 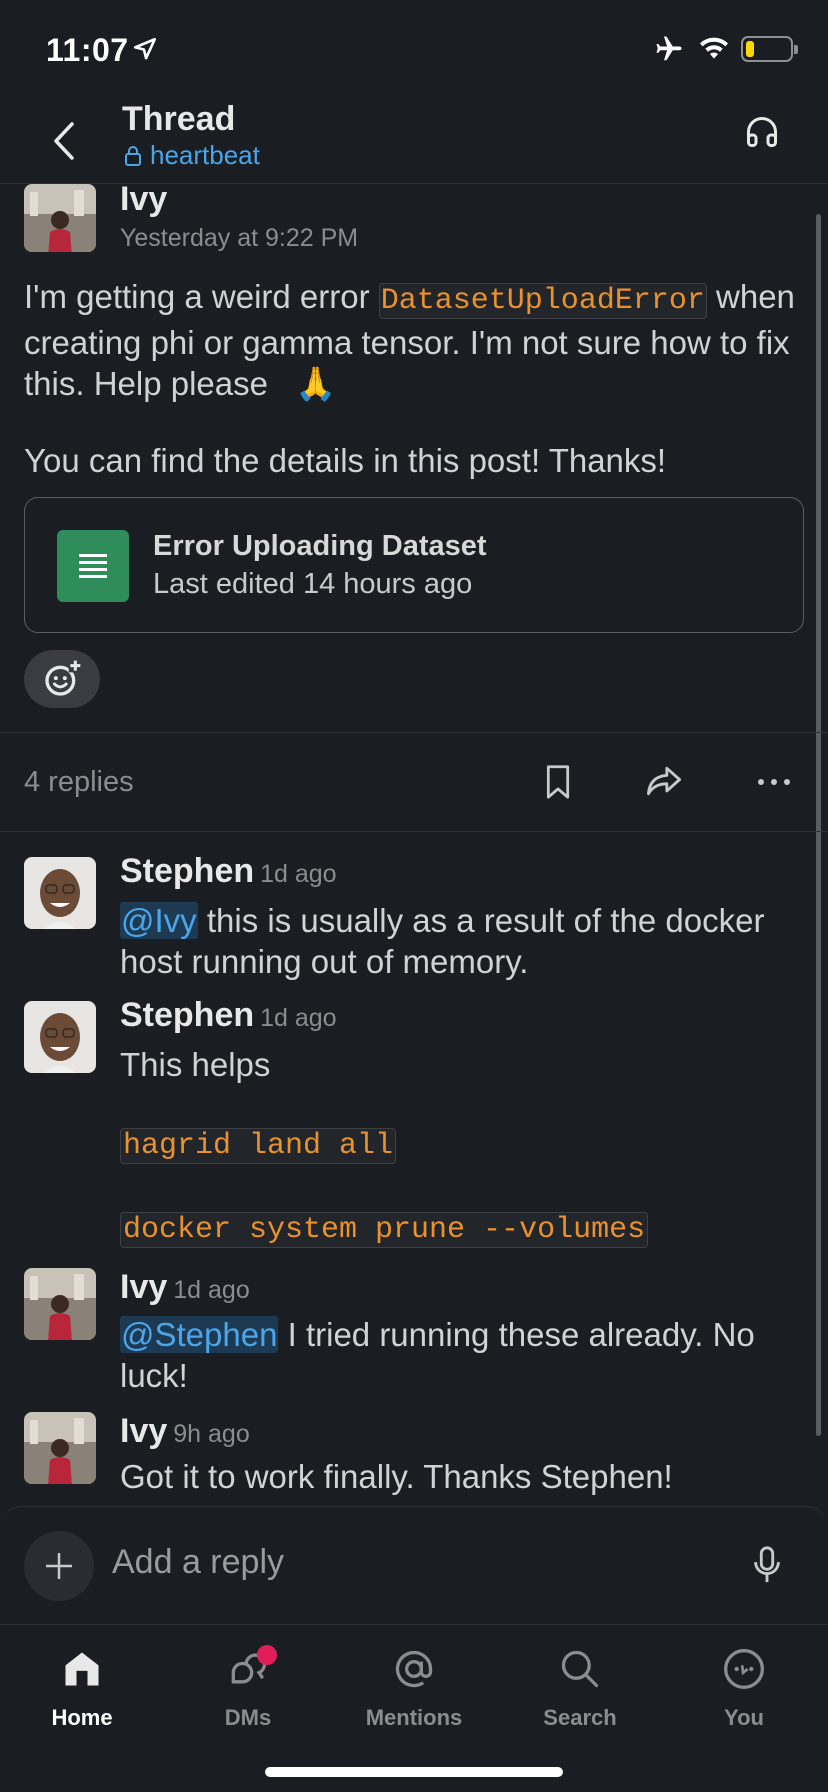 What do you see at coordinates (774, 782) in the screenshot?
I see `more-options-icon` at bounding box center [774, 782].